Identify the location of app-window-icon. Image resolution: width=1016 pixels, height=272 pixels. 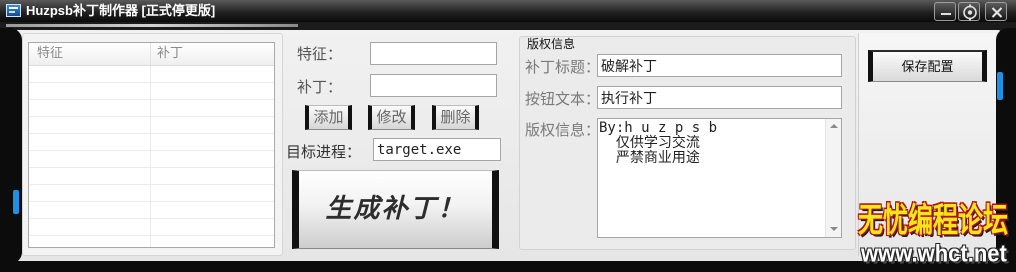
(13, 10).